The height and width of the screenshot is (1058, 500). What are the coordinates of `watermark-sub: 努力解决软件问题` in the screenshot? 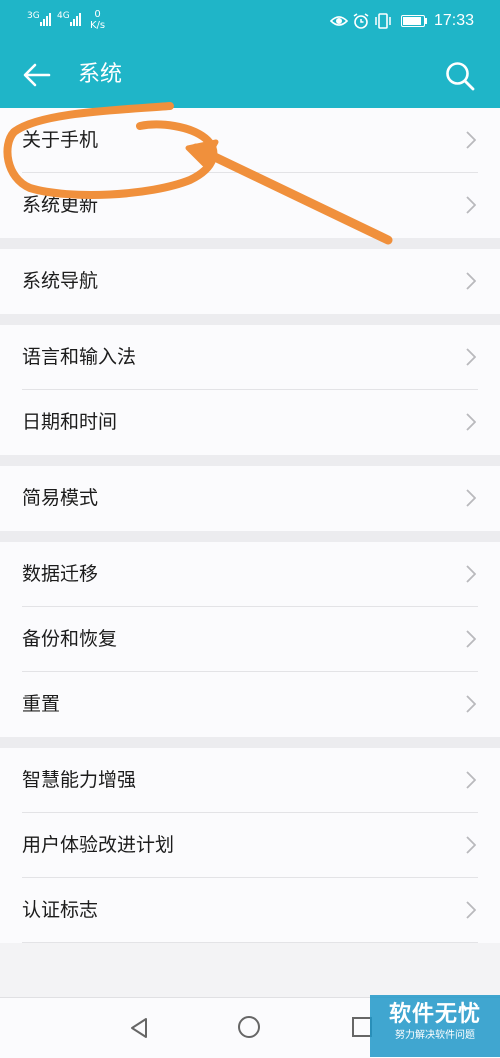 It's located at (435, 1035).